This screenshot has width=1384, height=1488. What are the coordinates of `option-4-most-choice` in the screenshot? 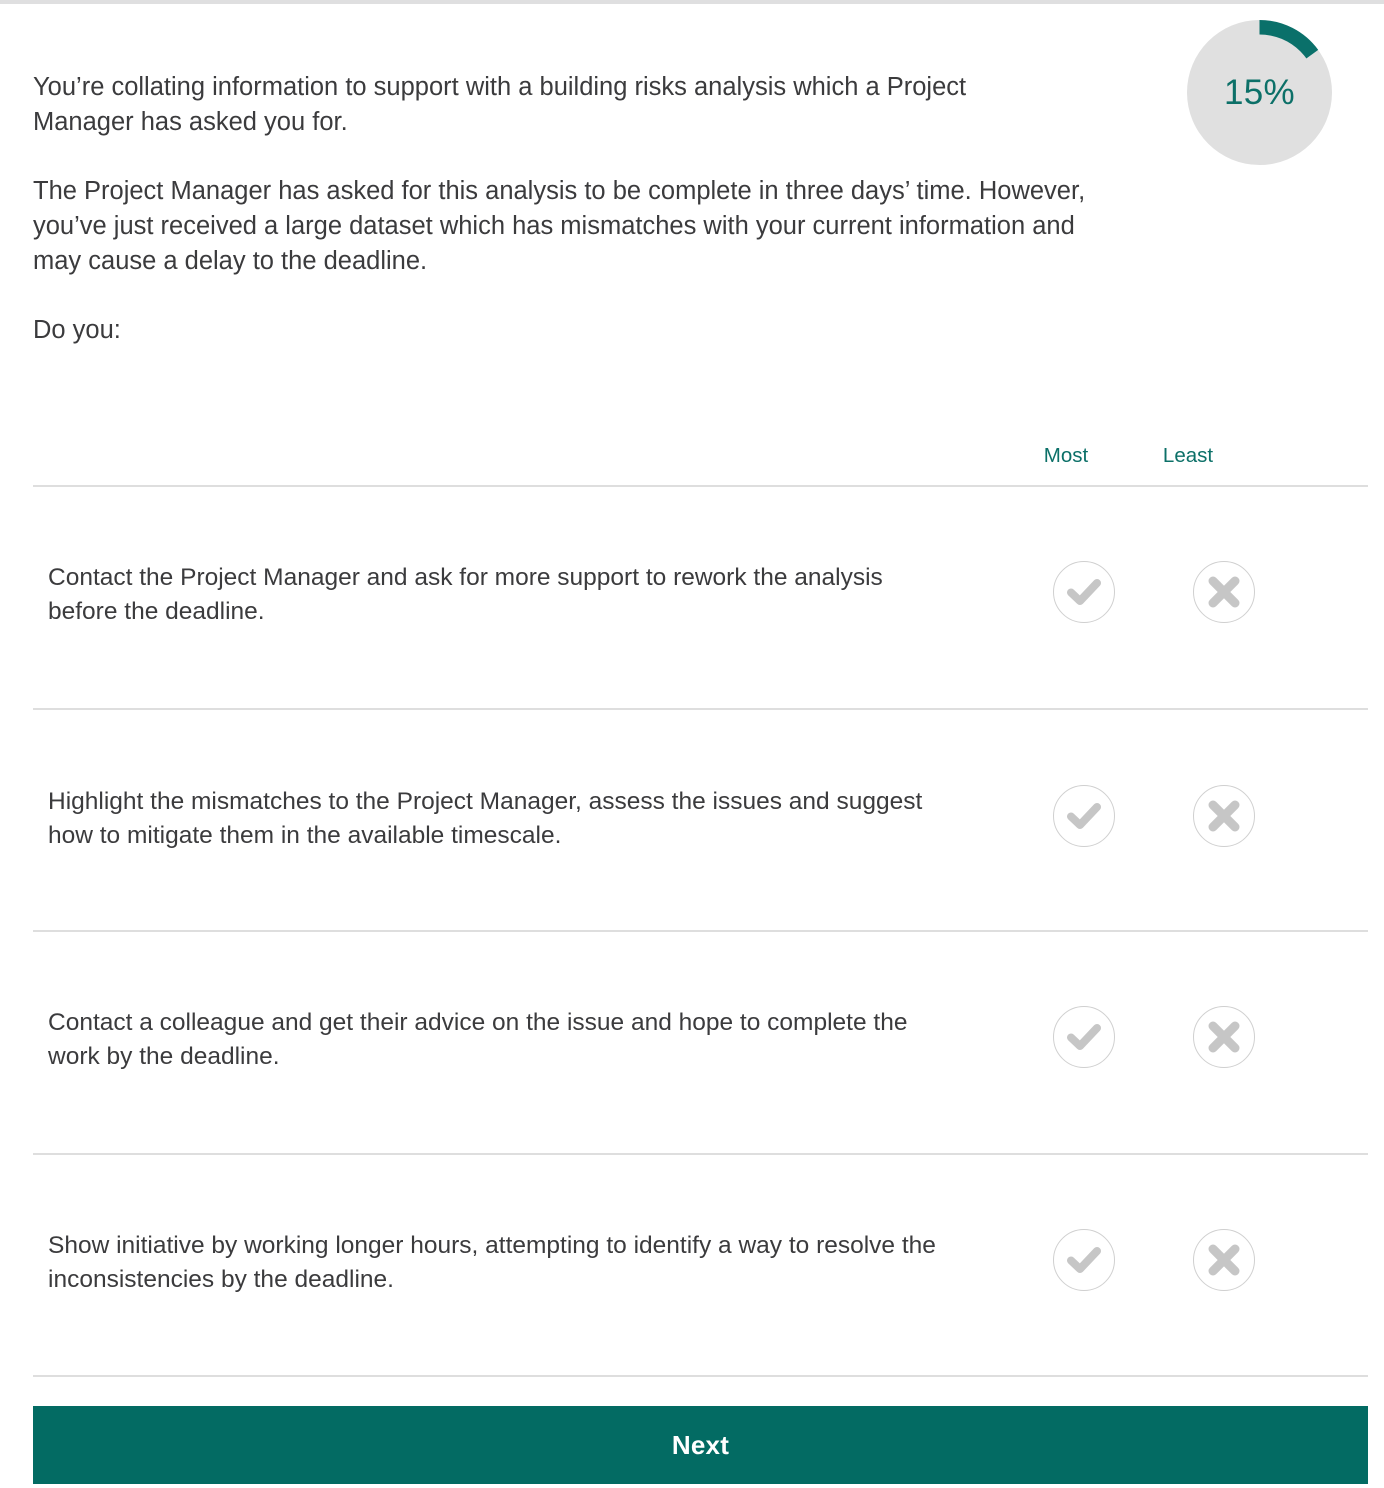 It's located at (1084, 1260).